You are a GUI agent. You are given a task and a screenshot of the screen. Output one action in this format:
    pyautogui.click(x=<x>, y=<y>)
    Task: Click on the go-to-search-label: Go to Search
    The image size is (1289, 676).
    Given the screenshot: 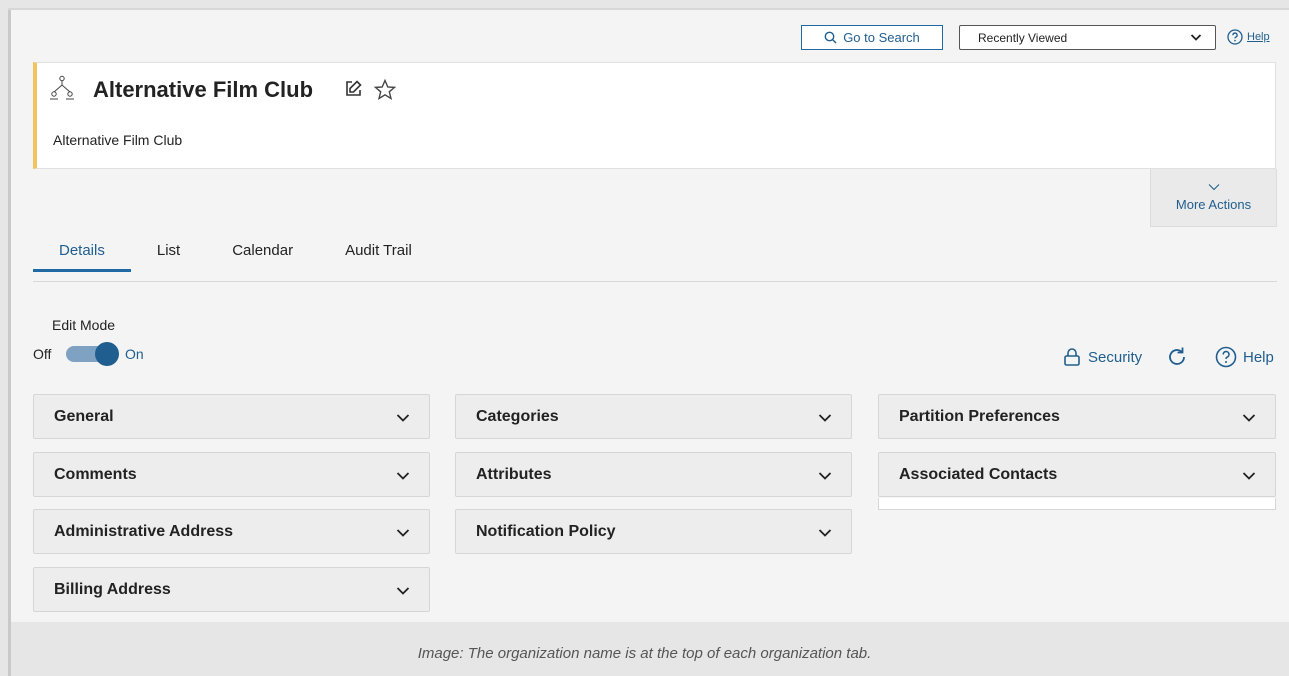 What is the action you would take?
    pyautogui.click(x=881, y=37)
    